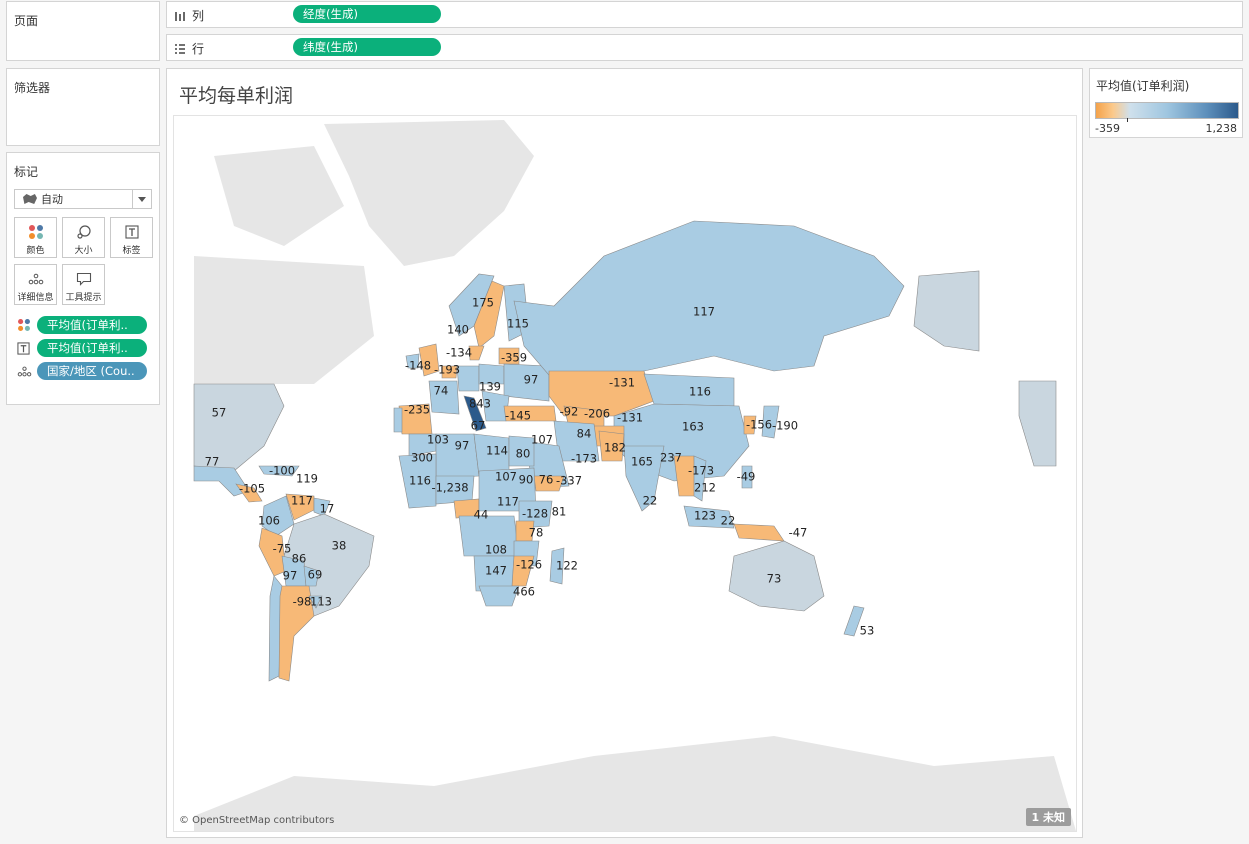  Describe the element at coordinates (518, 324) in the screenshot. I see `label-finland: 115` at that location.